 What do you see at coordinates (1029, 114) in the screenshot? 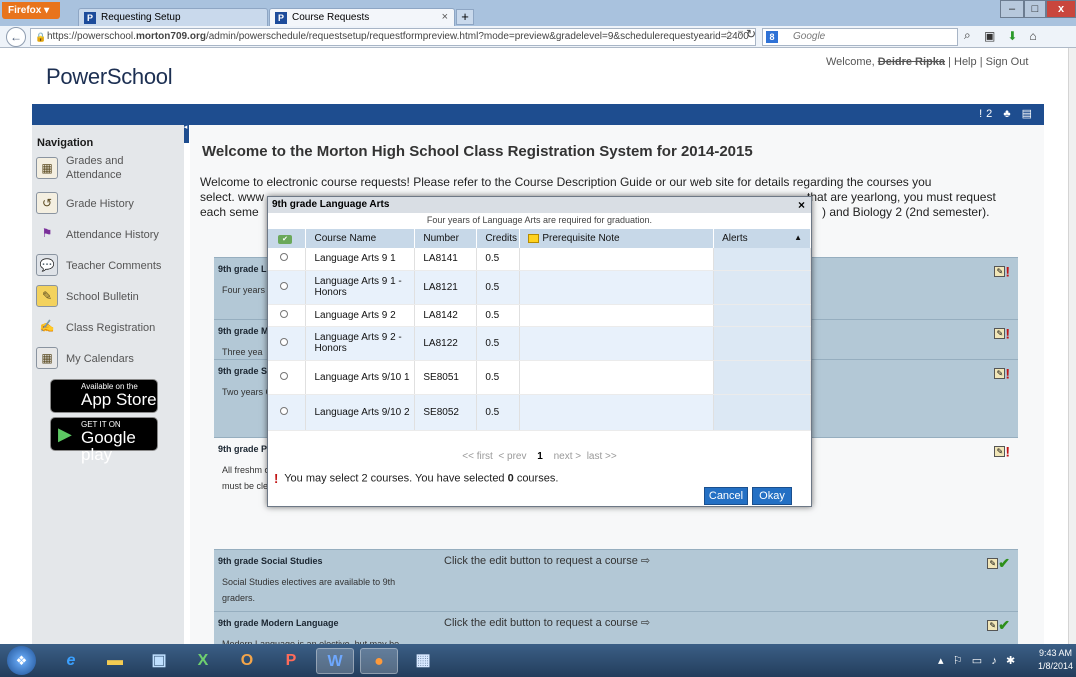
I see `print-icon: ▤` at bounding box center [1029, 114].